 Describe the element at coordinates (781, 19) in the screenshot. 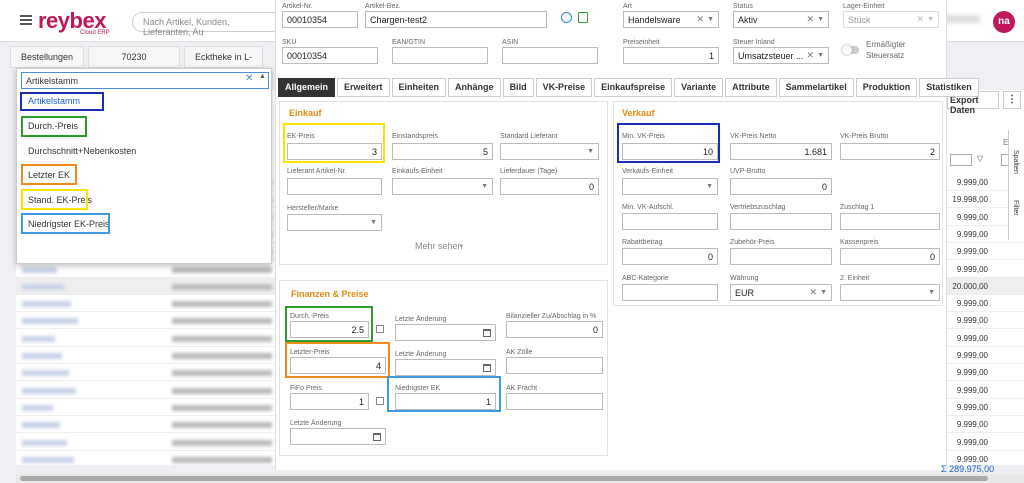

I see `status-select: Aktiv ✕ ▼` at that location.